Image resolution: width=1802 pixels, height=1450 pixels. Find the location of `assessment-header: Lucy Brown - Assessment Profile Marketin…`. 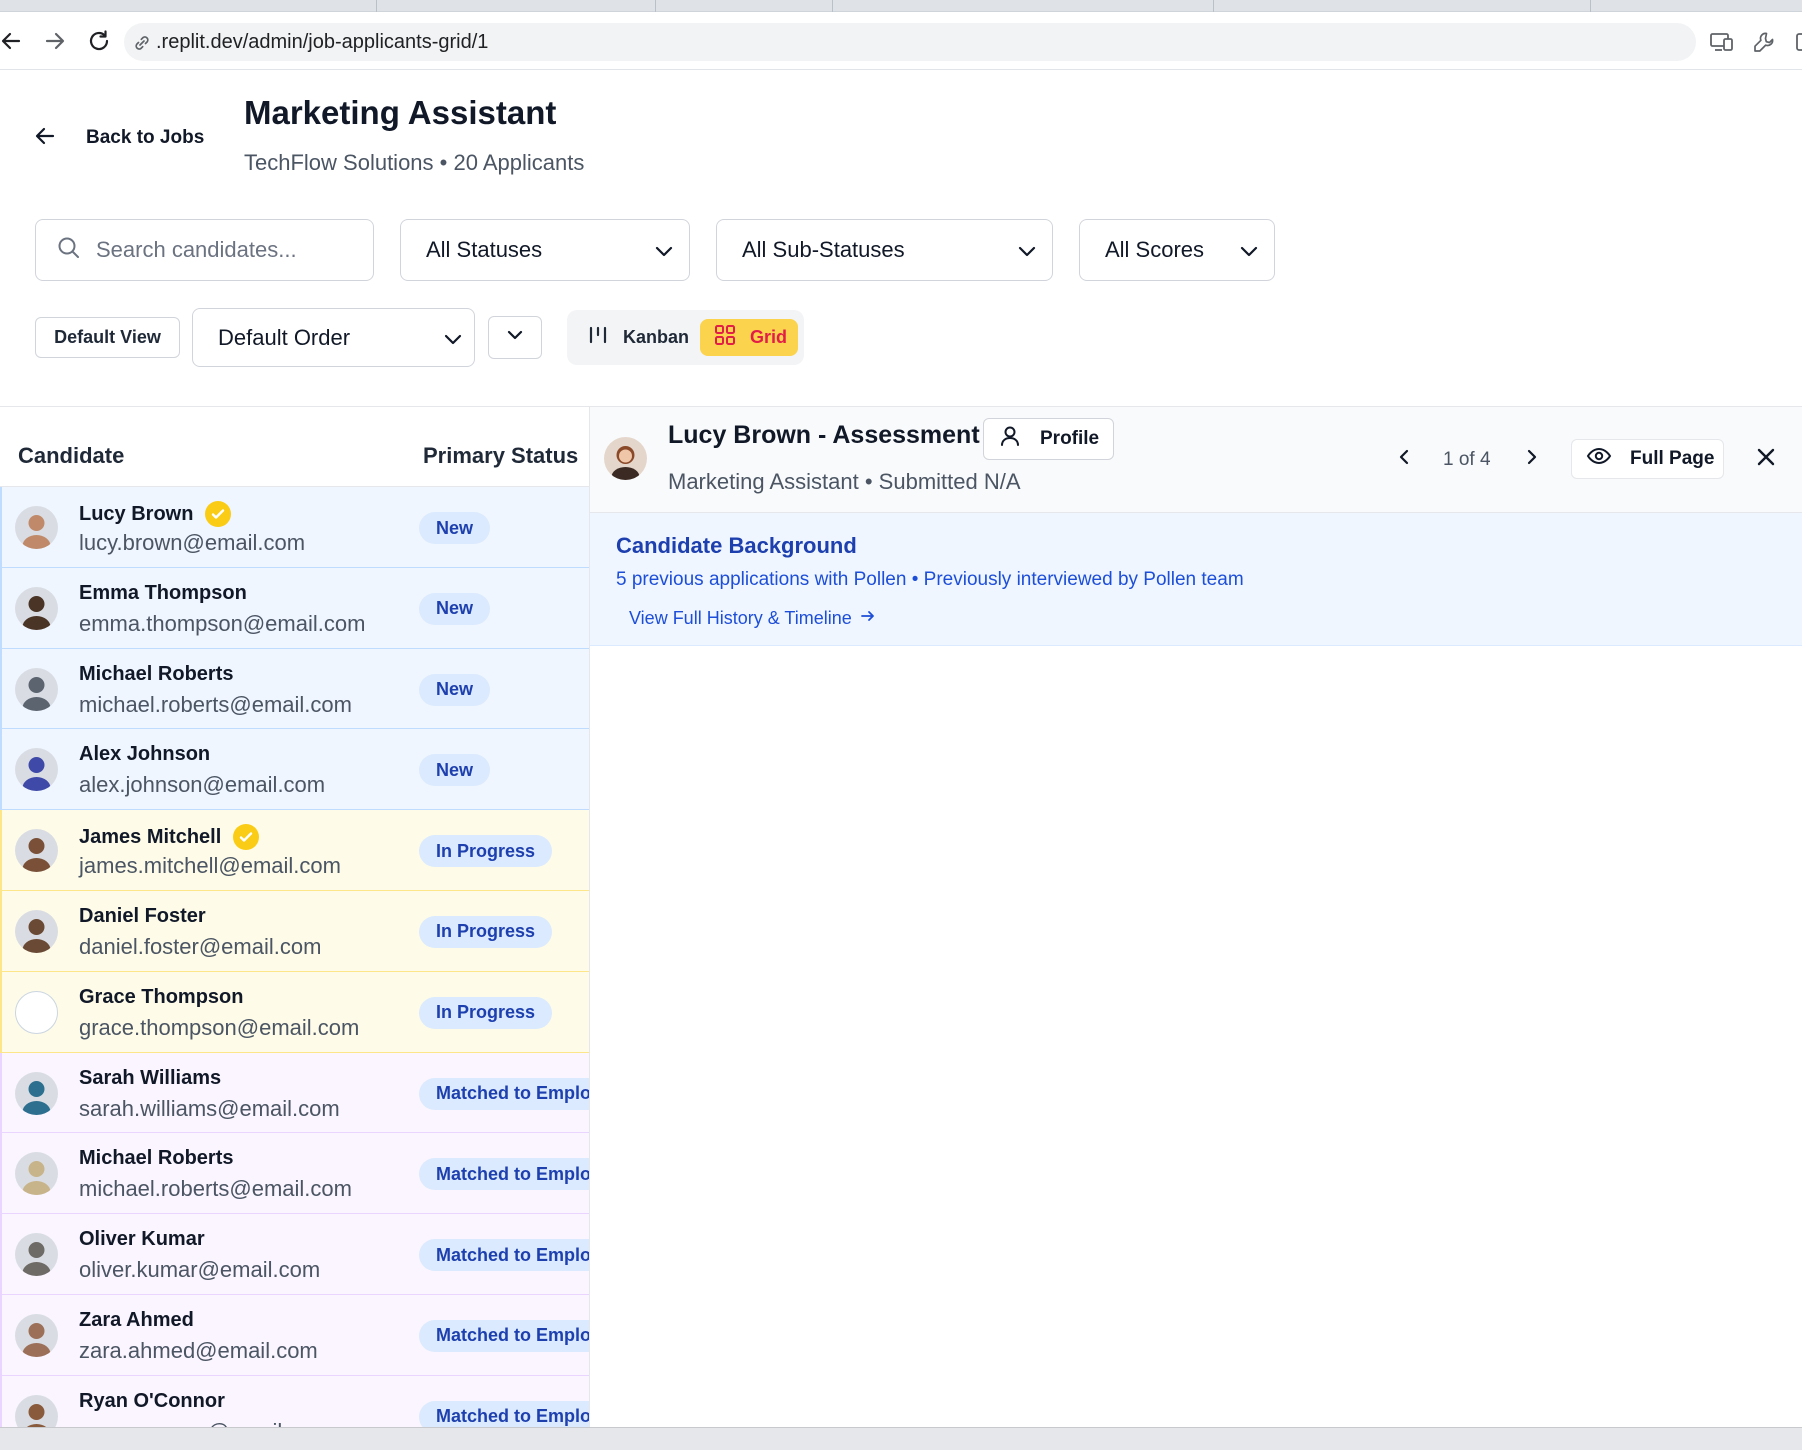

assessment-header: Lucy Brown - Assessment Profile Marketin… is located at coordinates (1196, 460).